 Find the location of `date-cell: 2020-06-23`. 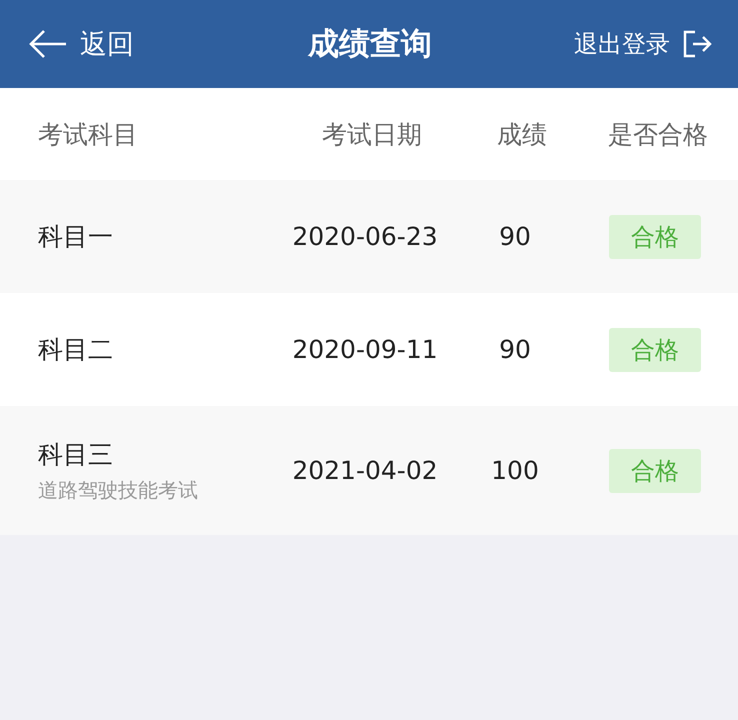

date-cell: 2020-06-23 is located at coordinates (365, 236).